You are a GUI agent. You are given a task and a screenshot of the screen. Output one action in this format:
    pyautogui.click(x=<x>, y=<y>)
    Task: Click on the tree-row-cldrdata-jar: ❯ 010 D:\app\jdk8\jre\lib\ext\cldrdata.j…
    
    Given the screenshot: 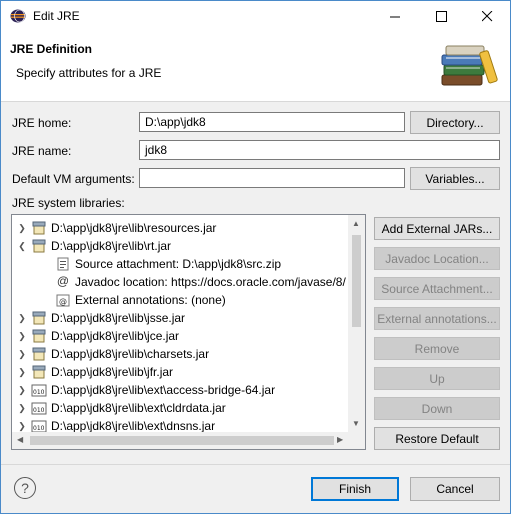 What is the action you would take?
    pyautogui.click(x=121, y=408)
    